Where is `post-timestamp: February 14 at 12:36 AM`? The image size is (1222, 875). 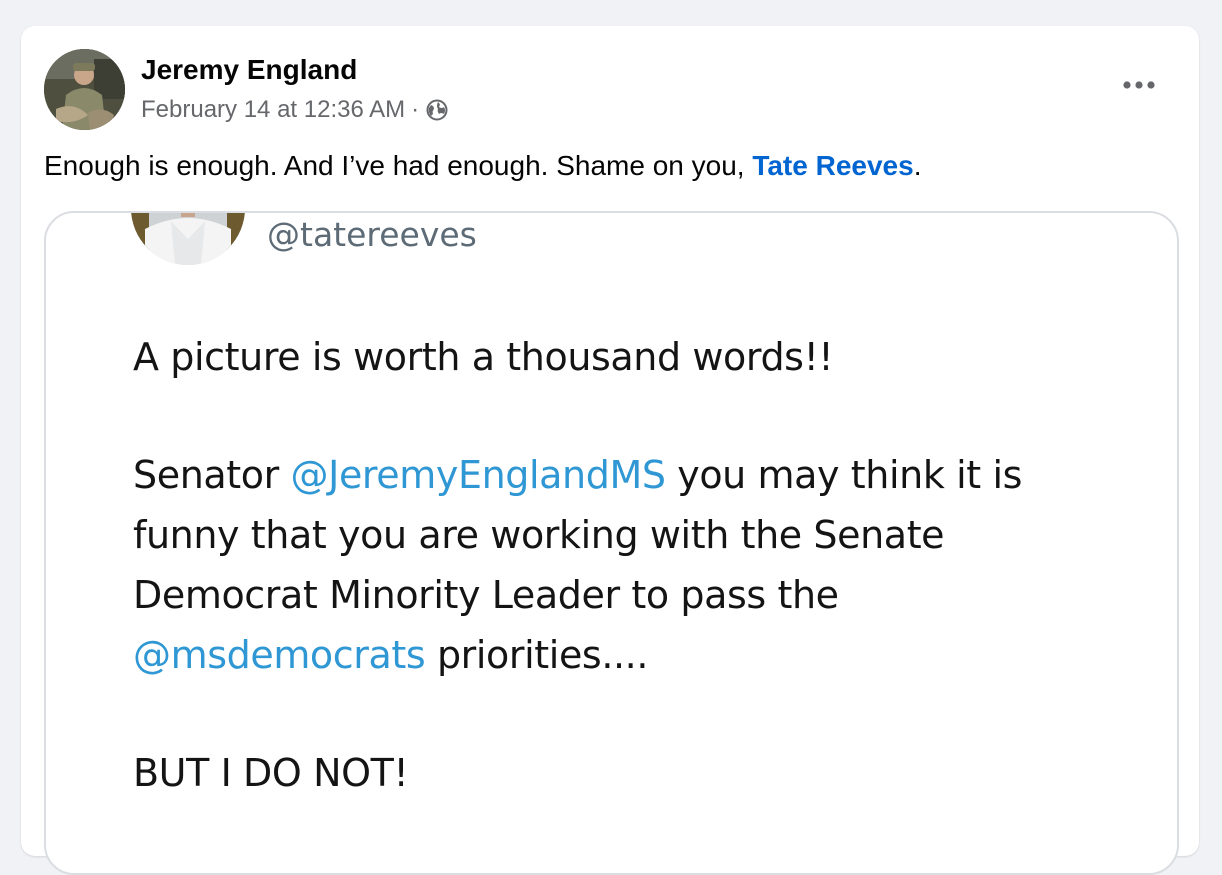 post-timestamp: February 14 at 12:36 AM is located at coordinates (273, 110).